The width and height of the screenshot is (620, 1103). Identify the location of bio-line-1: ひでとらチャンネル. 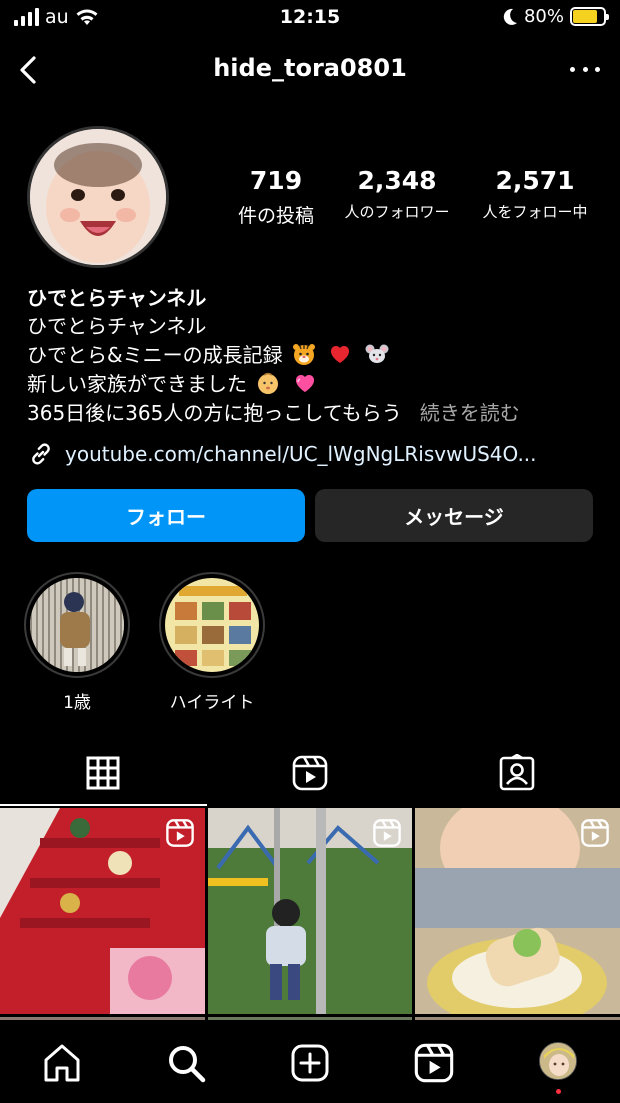
(312, 326).